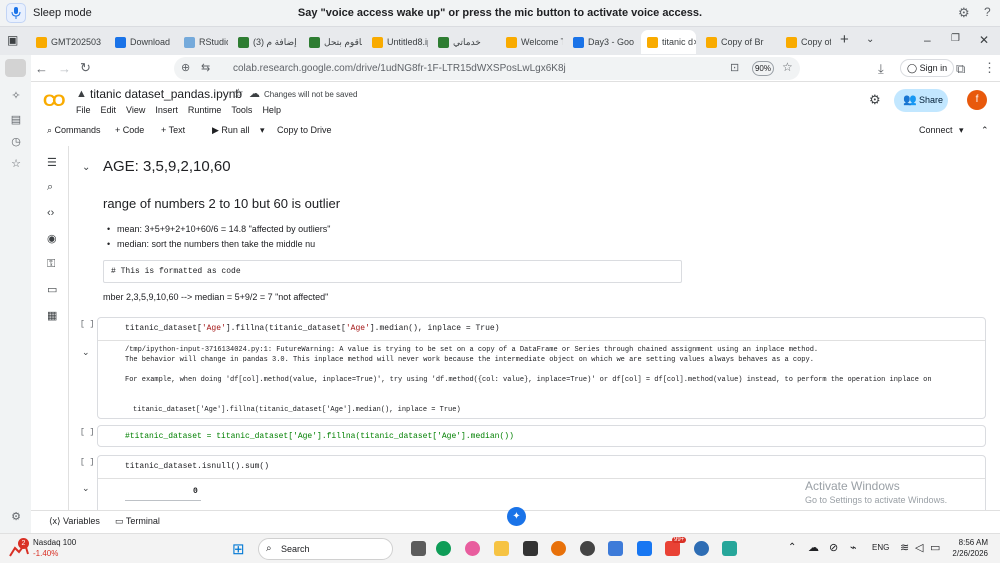 The width and height of the screenshot is (1000, 565). Describe the element at coordinates (41, 68) in the screenshot. I see `back-icon: ←` at that location.